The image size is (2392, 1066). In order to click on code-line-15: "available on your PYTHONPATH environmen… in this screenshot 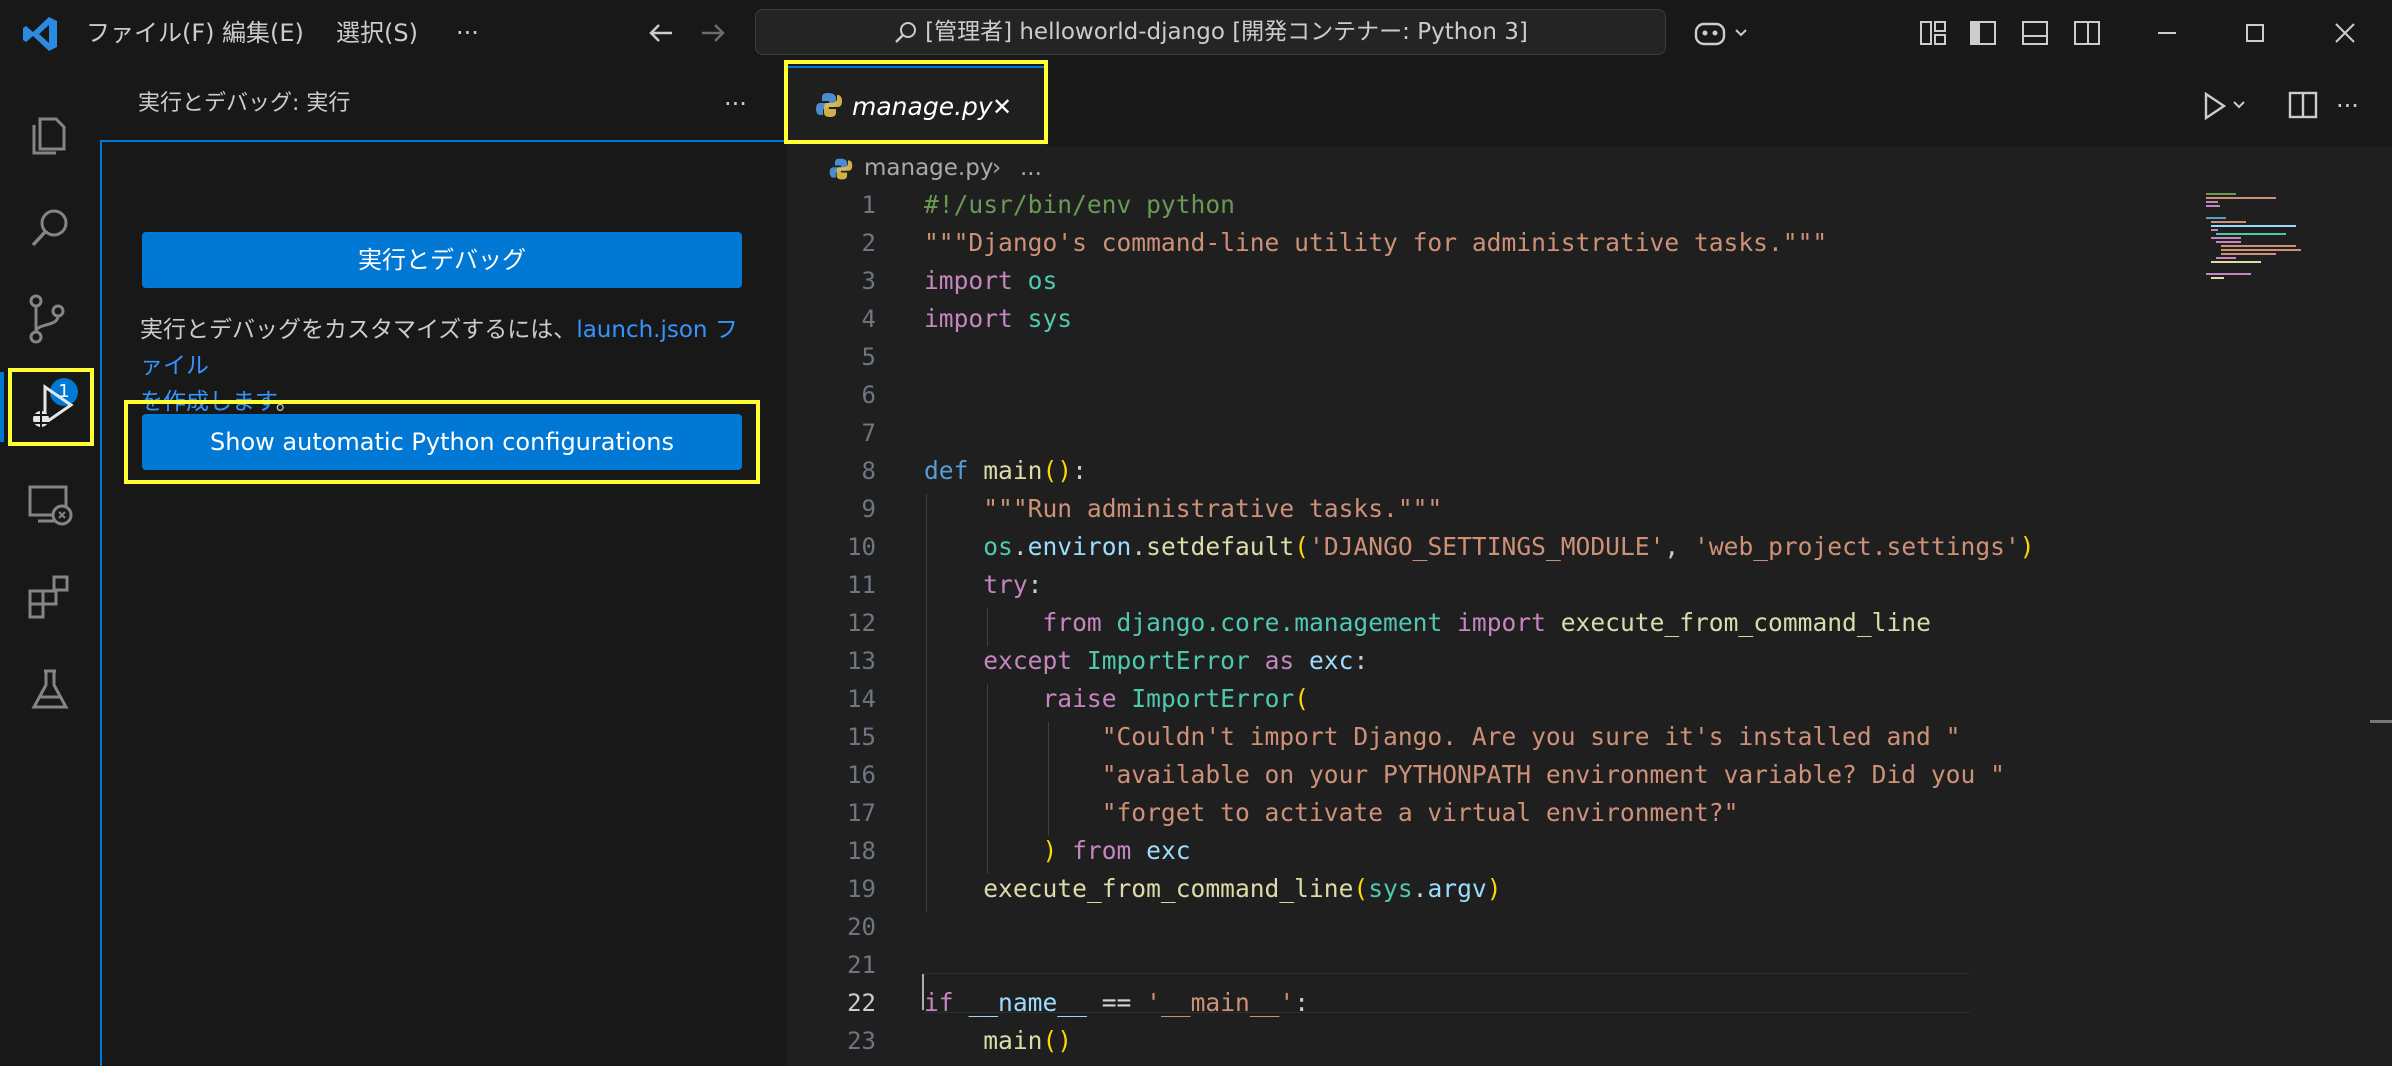, I will do `click(1553, 774)`.